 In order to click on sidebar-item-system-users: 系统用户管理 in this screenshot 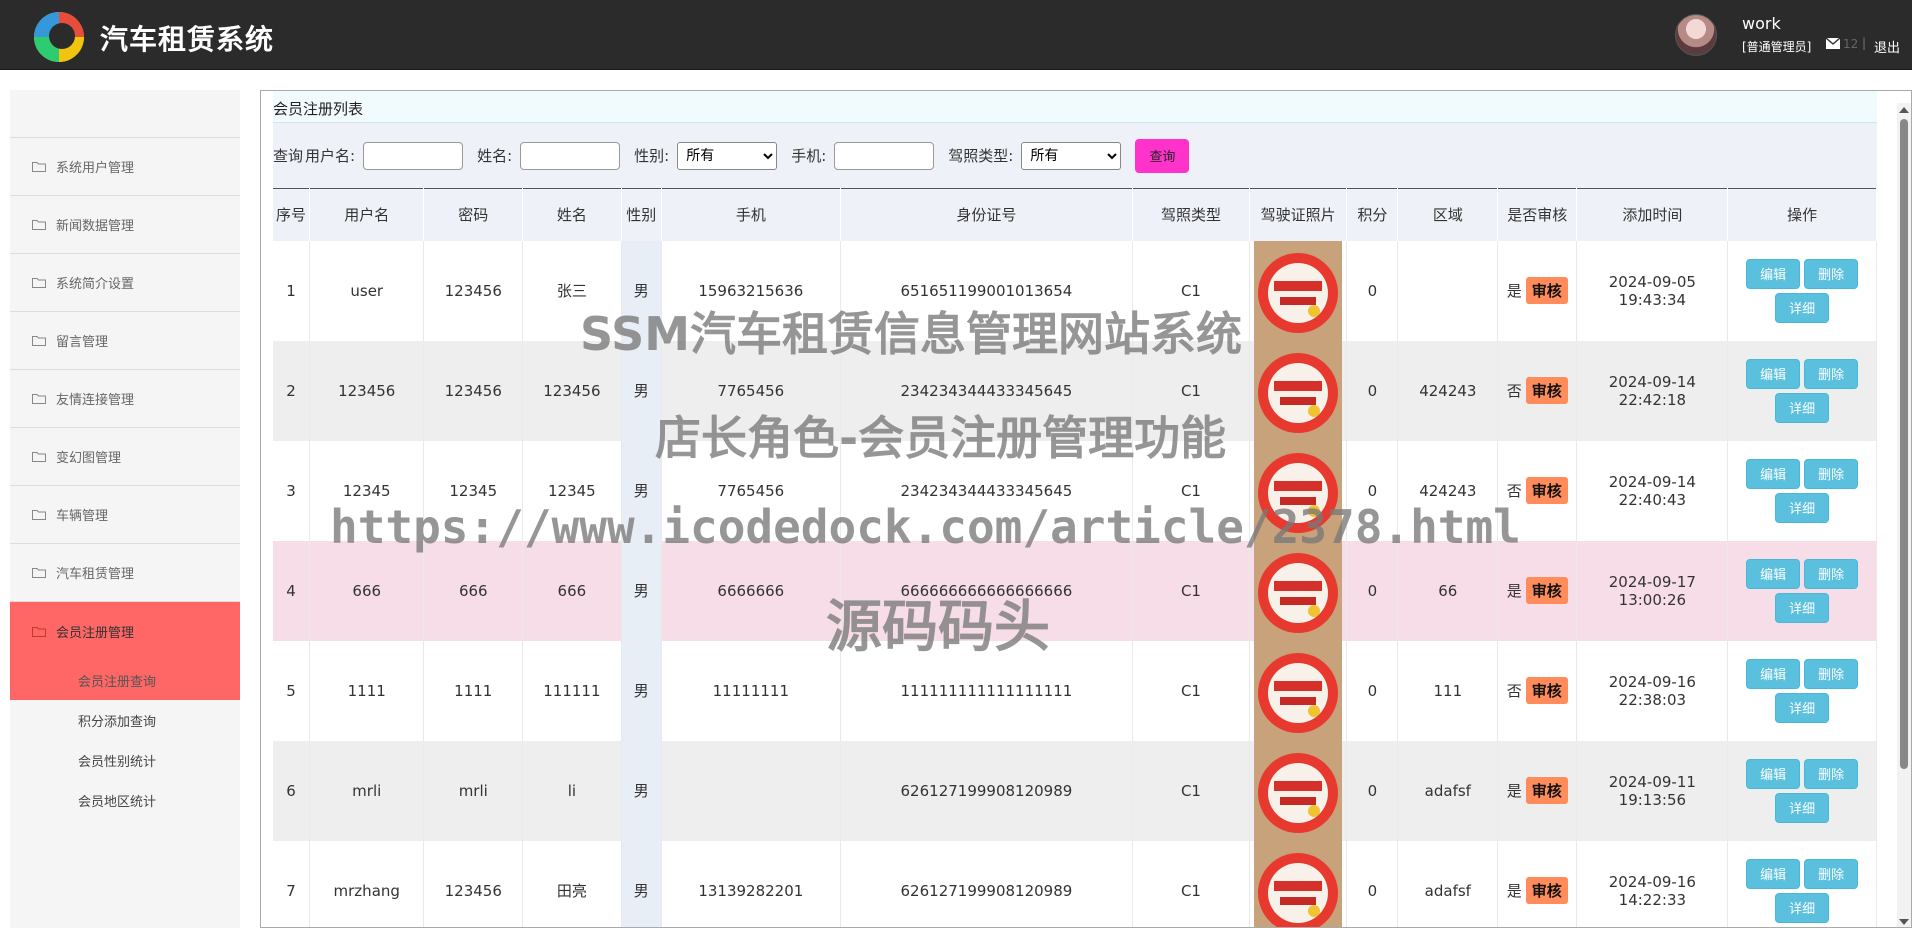, I will do `click(125, 167)`.